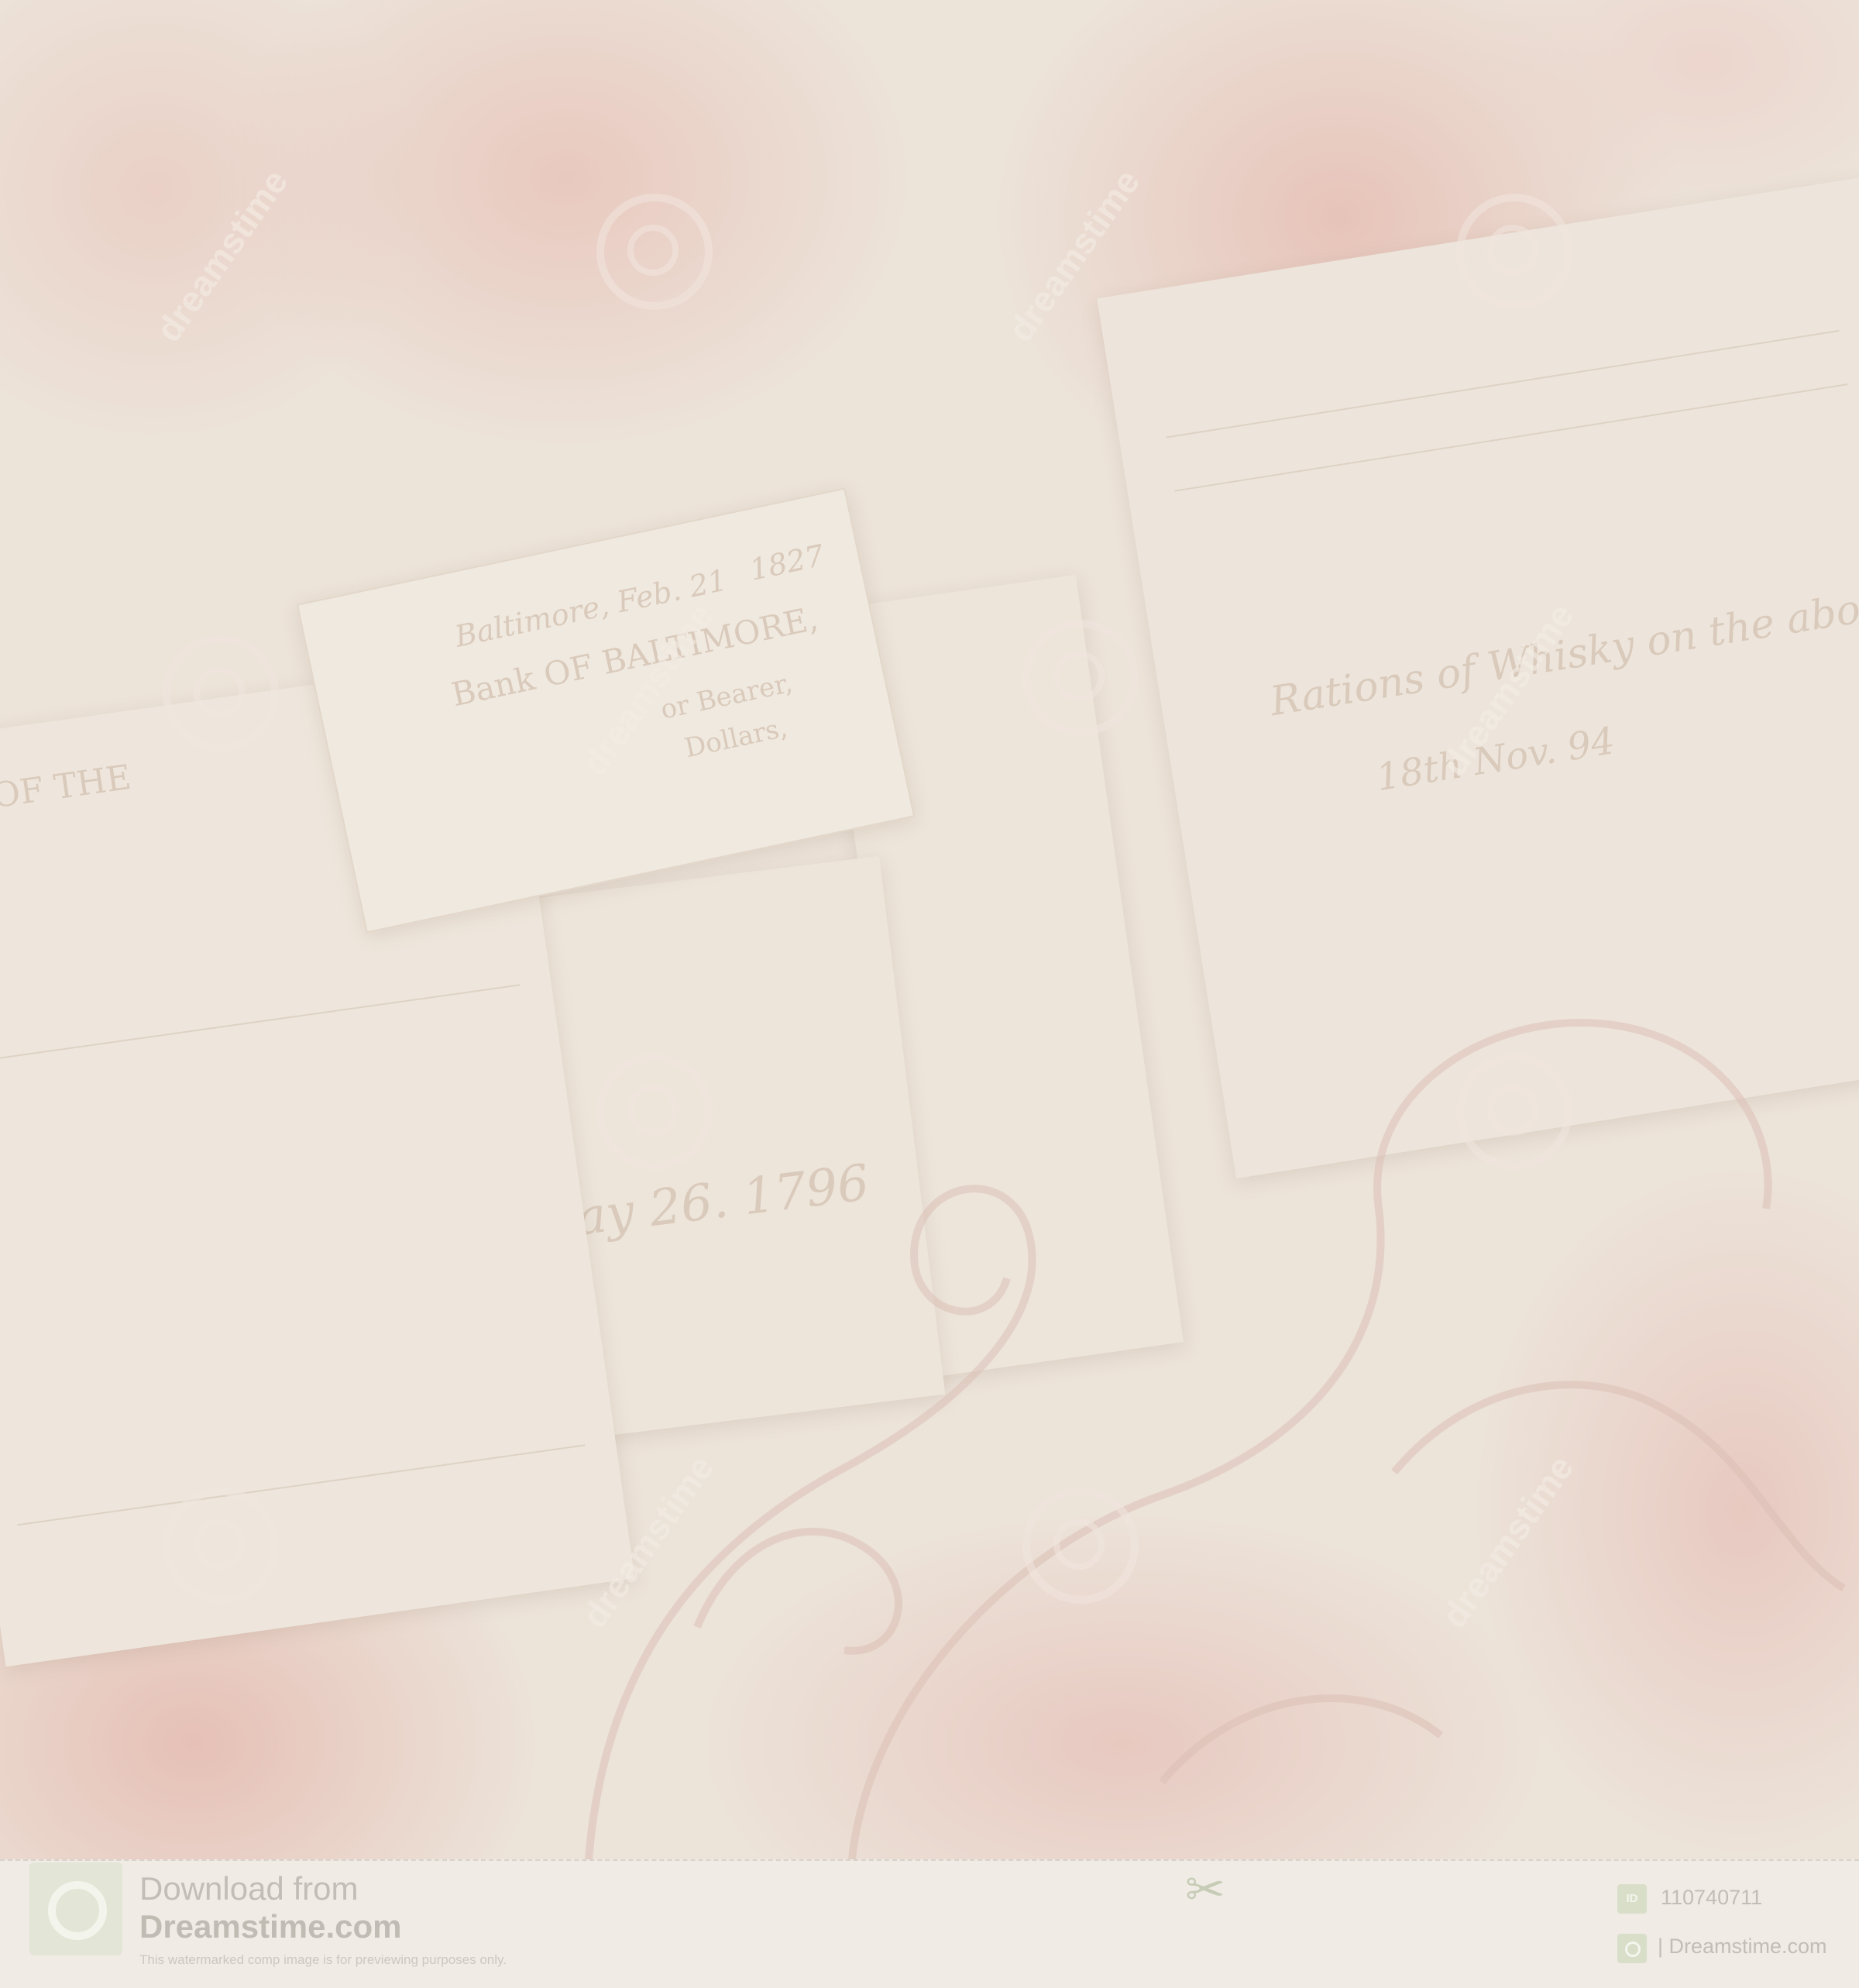 This screenshot has height=1988, width=1859. What do you see at coordinates (75, 1908) in the screenshot?
I see `dreamstime-logo-icon` at bounding box center [75, 1908].